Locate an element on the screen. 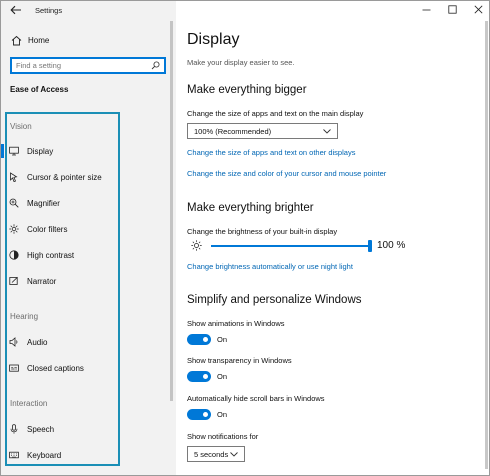 The height and width of the screenshot is (476, 490). section-title: Ease of Access is located at coordinates (39, 89).